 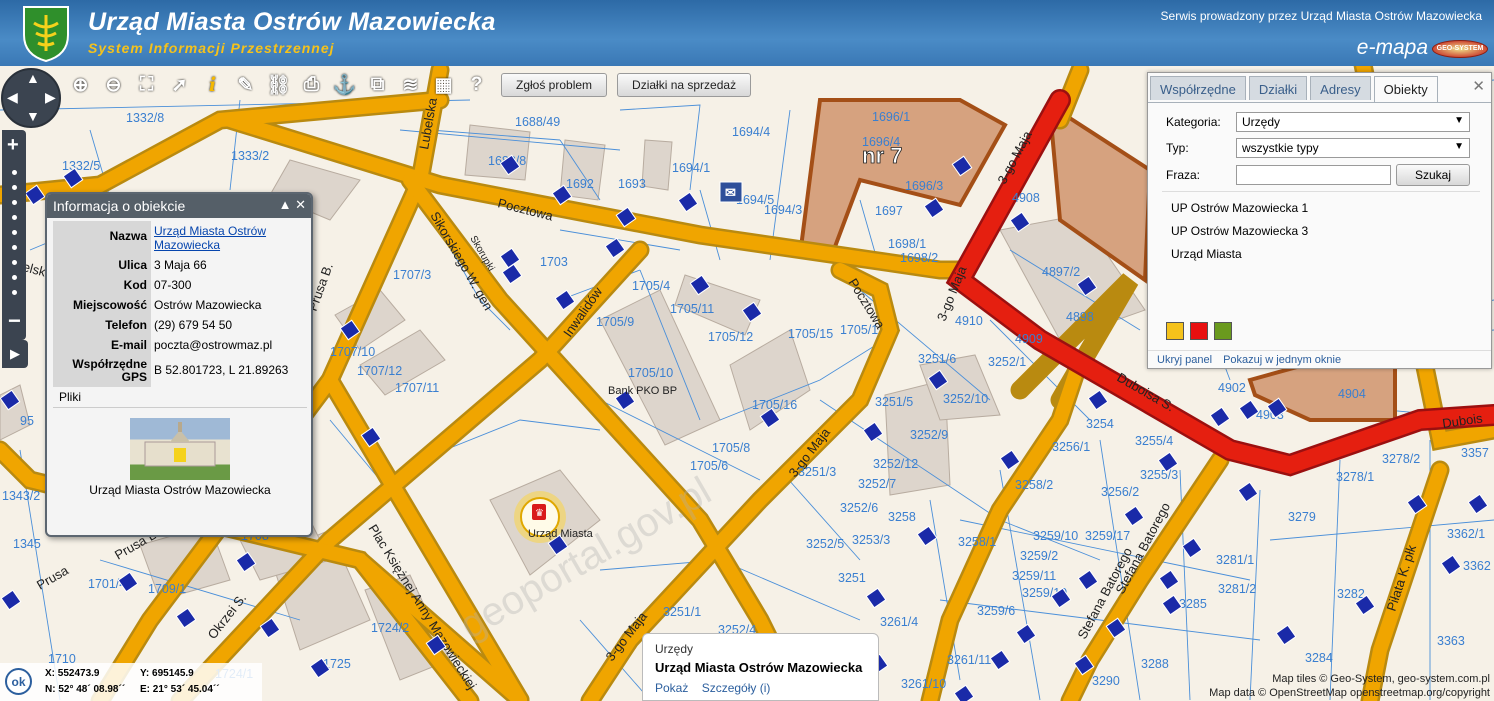 What do you see at coordinates (146, 85) in the screenshot?
I see `full-extent-icon: ⛶` at bounding box center [146, 85].